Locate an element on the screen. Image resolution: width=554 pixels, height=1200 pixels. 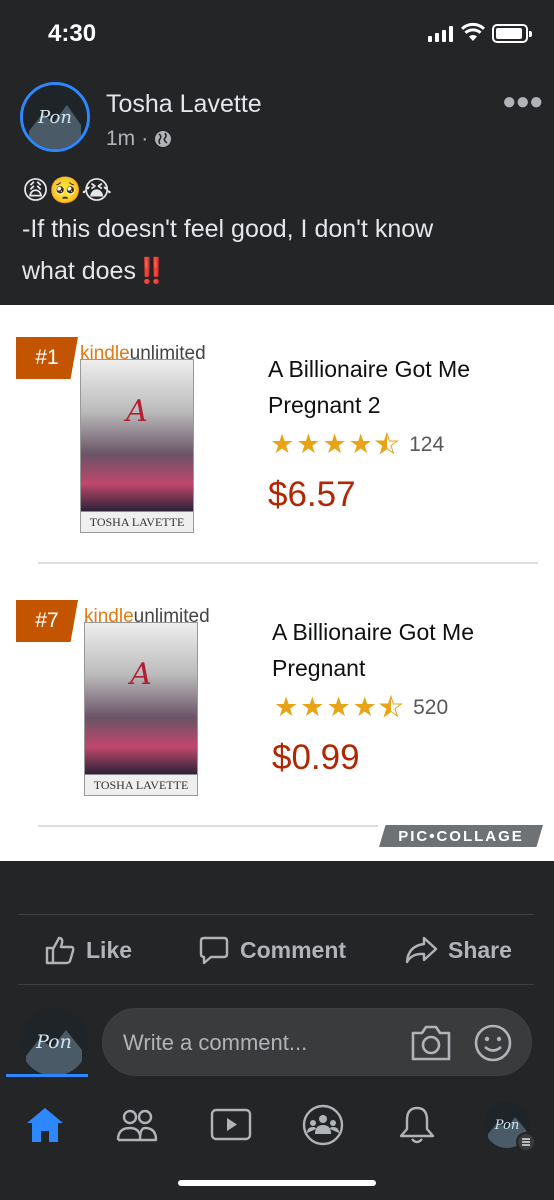
rating-count: 520 is located at coordinates (431, 707).